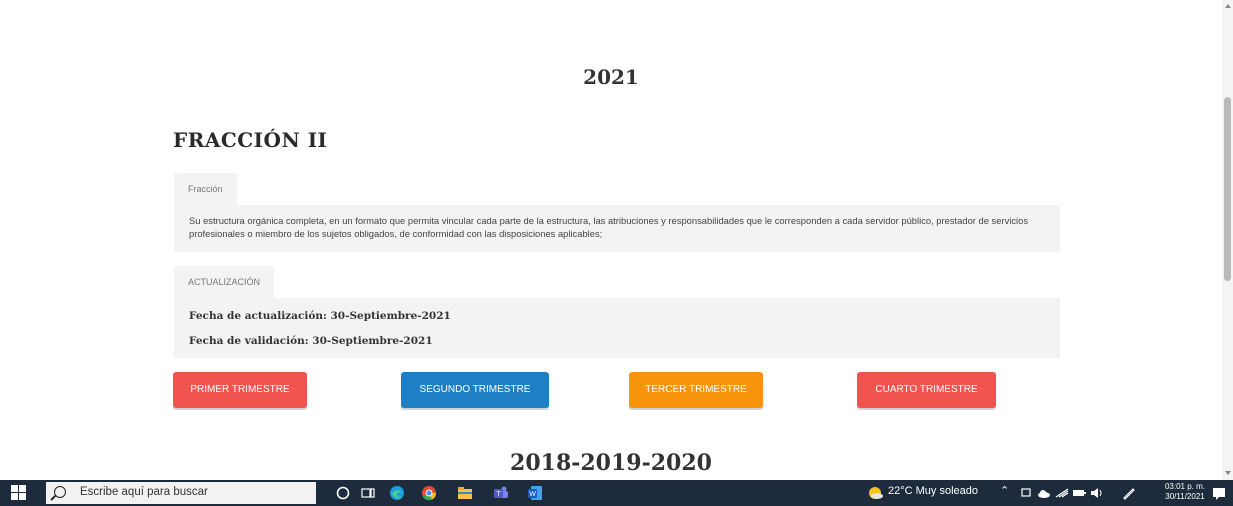 Image resolution: width=1233 pixels, height=506 pixels. What do you see at coordinates (1004, 490) in the screenshot?
I see `chevron-up-icon: ⌃` at bounding box center [1004, 490].